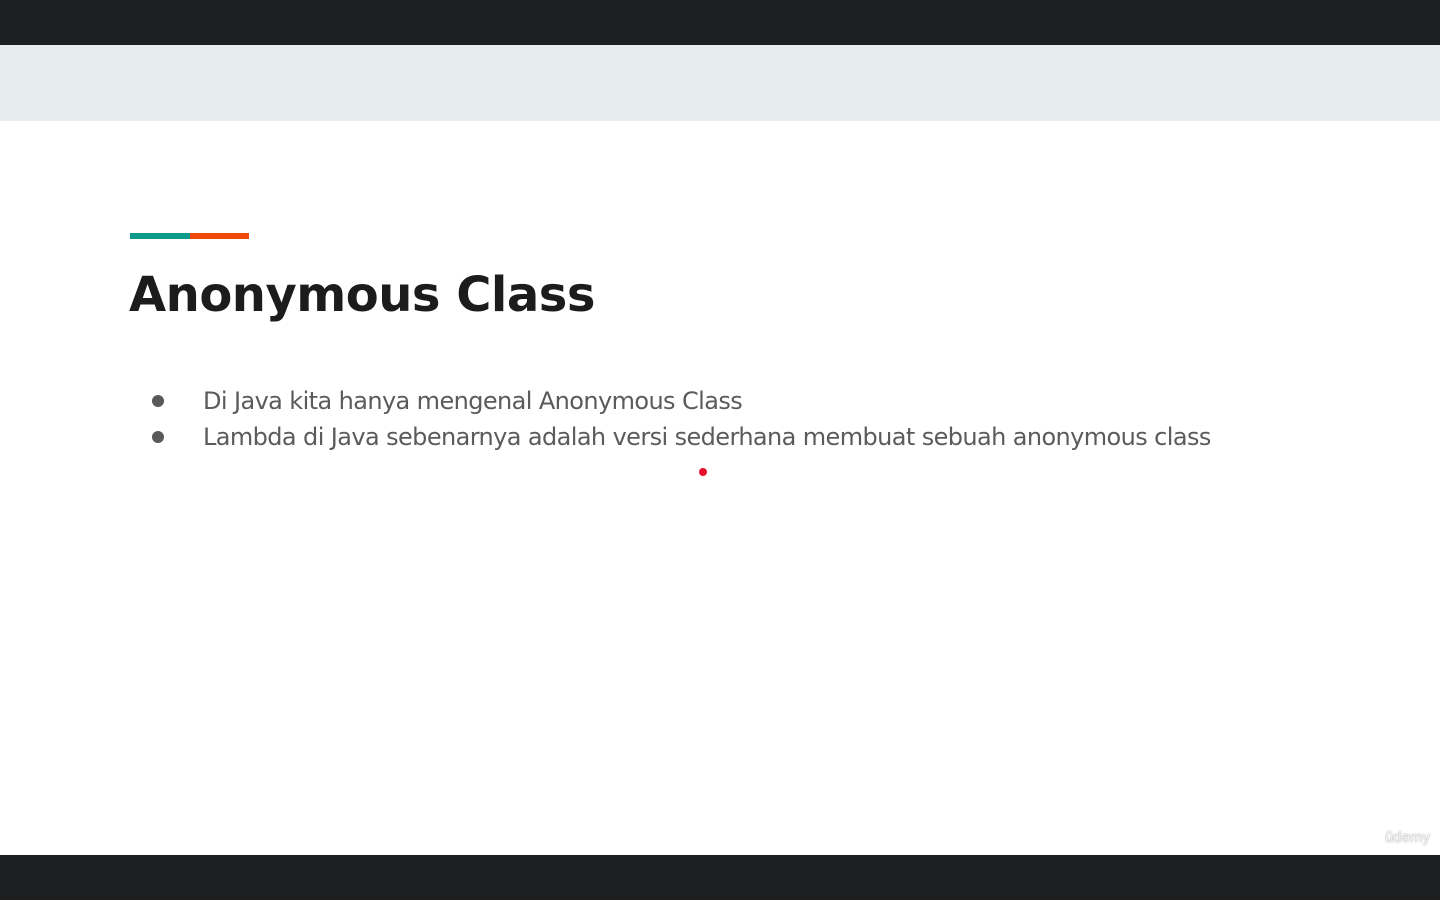  Describe the element at coordinates (362, 295) in the screenshot. I see `slide-title: Anonymous Class` at that location.